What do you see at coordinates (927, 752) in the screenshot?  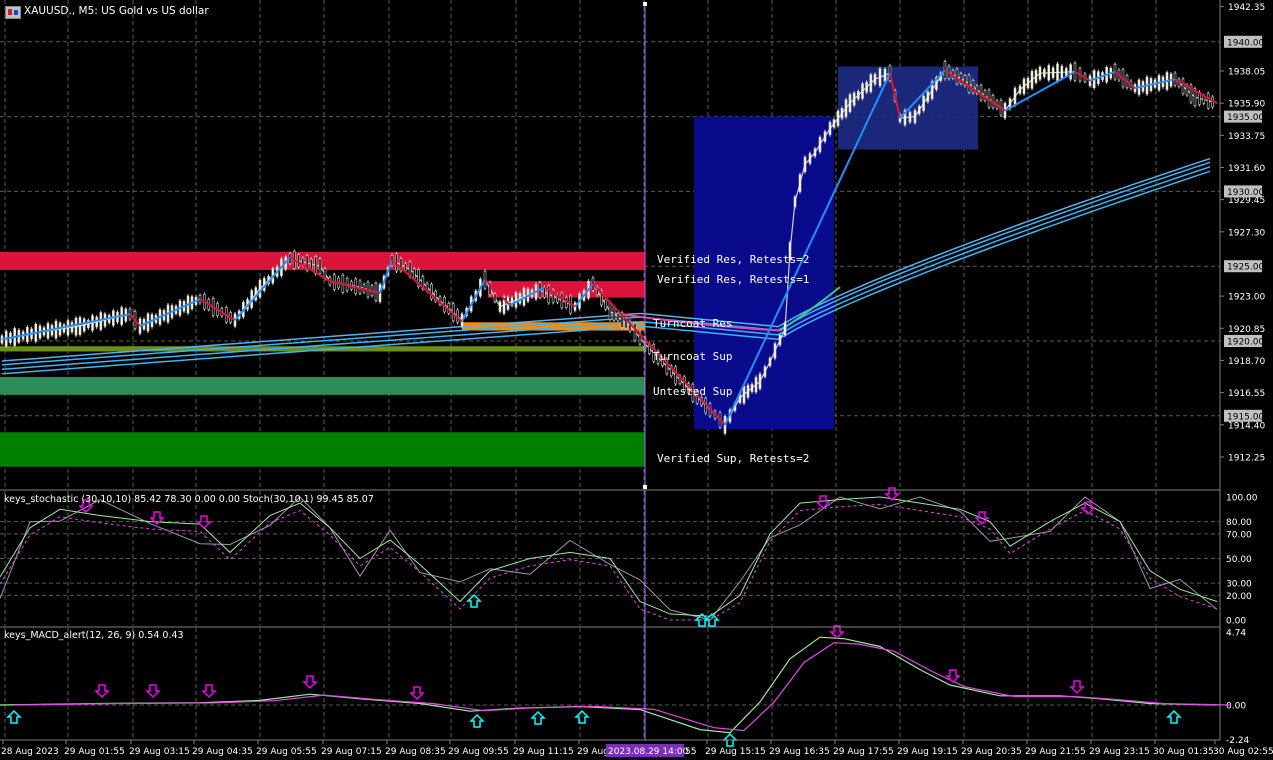 I see `time-tick-label: 29 Aug 19:15` at bounding box center [927, 752].